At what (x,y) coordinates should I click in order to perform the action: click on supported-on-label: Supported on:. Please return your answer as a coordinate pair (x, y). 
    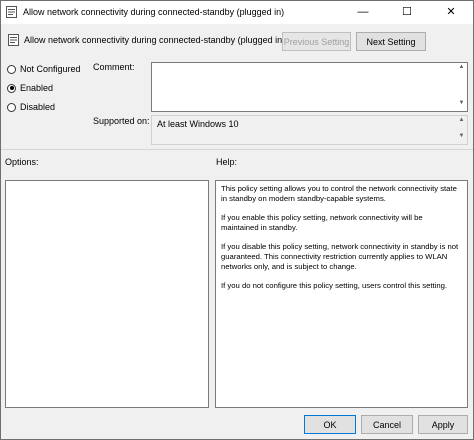
    Looking at the image, I should click on (121, 121).